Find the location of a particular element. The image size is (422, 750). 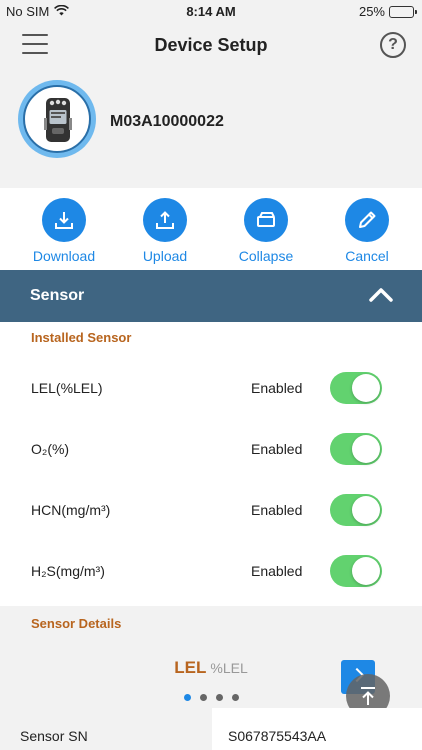

device-avatar is located at coordinates (57, 119).